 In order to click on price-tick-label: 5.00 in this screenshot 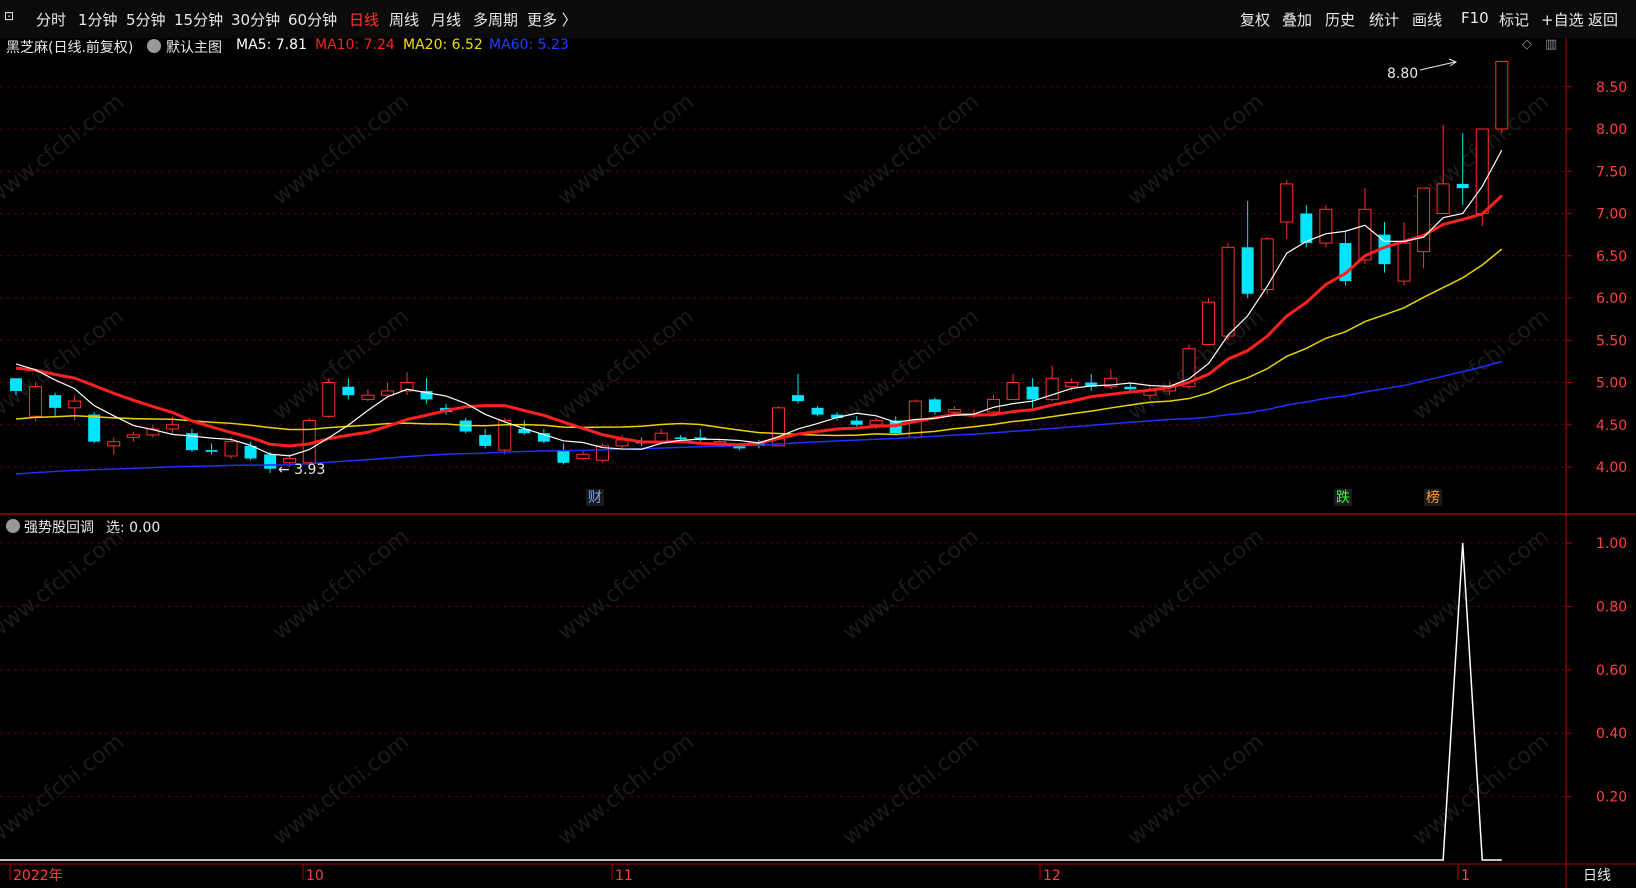, I will do `click(1611, 384)`.